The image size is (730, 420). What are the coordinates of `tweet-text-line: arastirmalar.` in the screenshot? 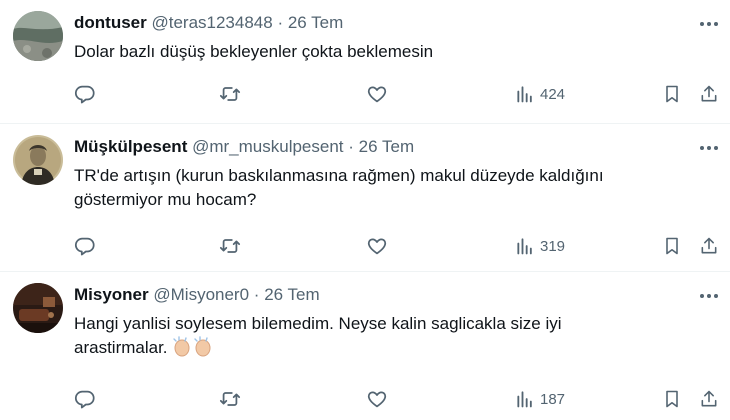 It's located at (382, 350).